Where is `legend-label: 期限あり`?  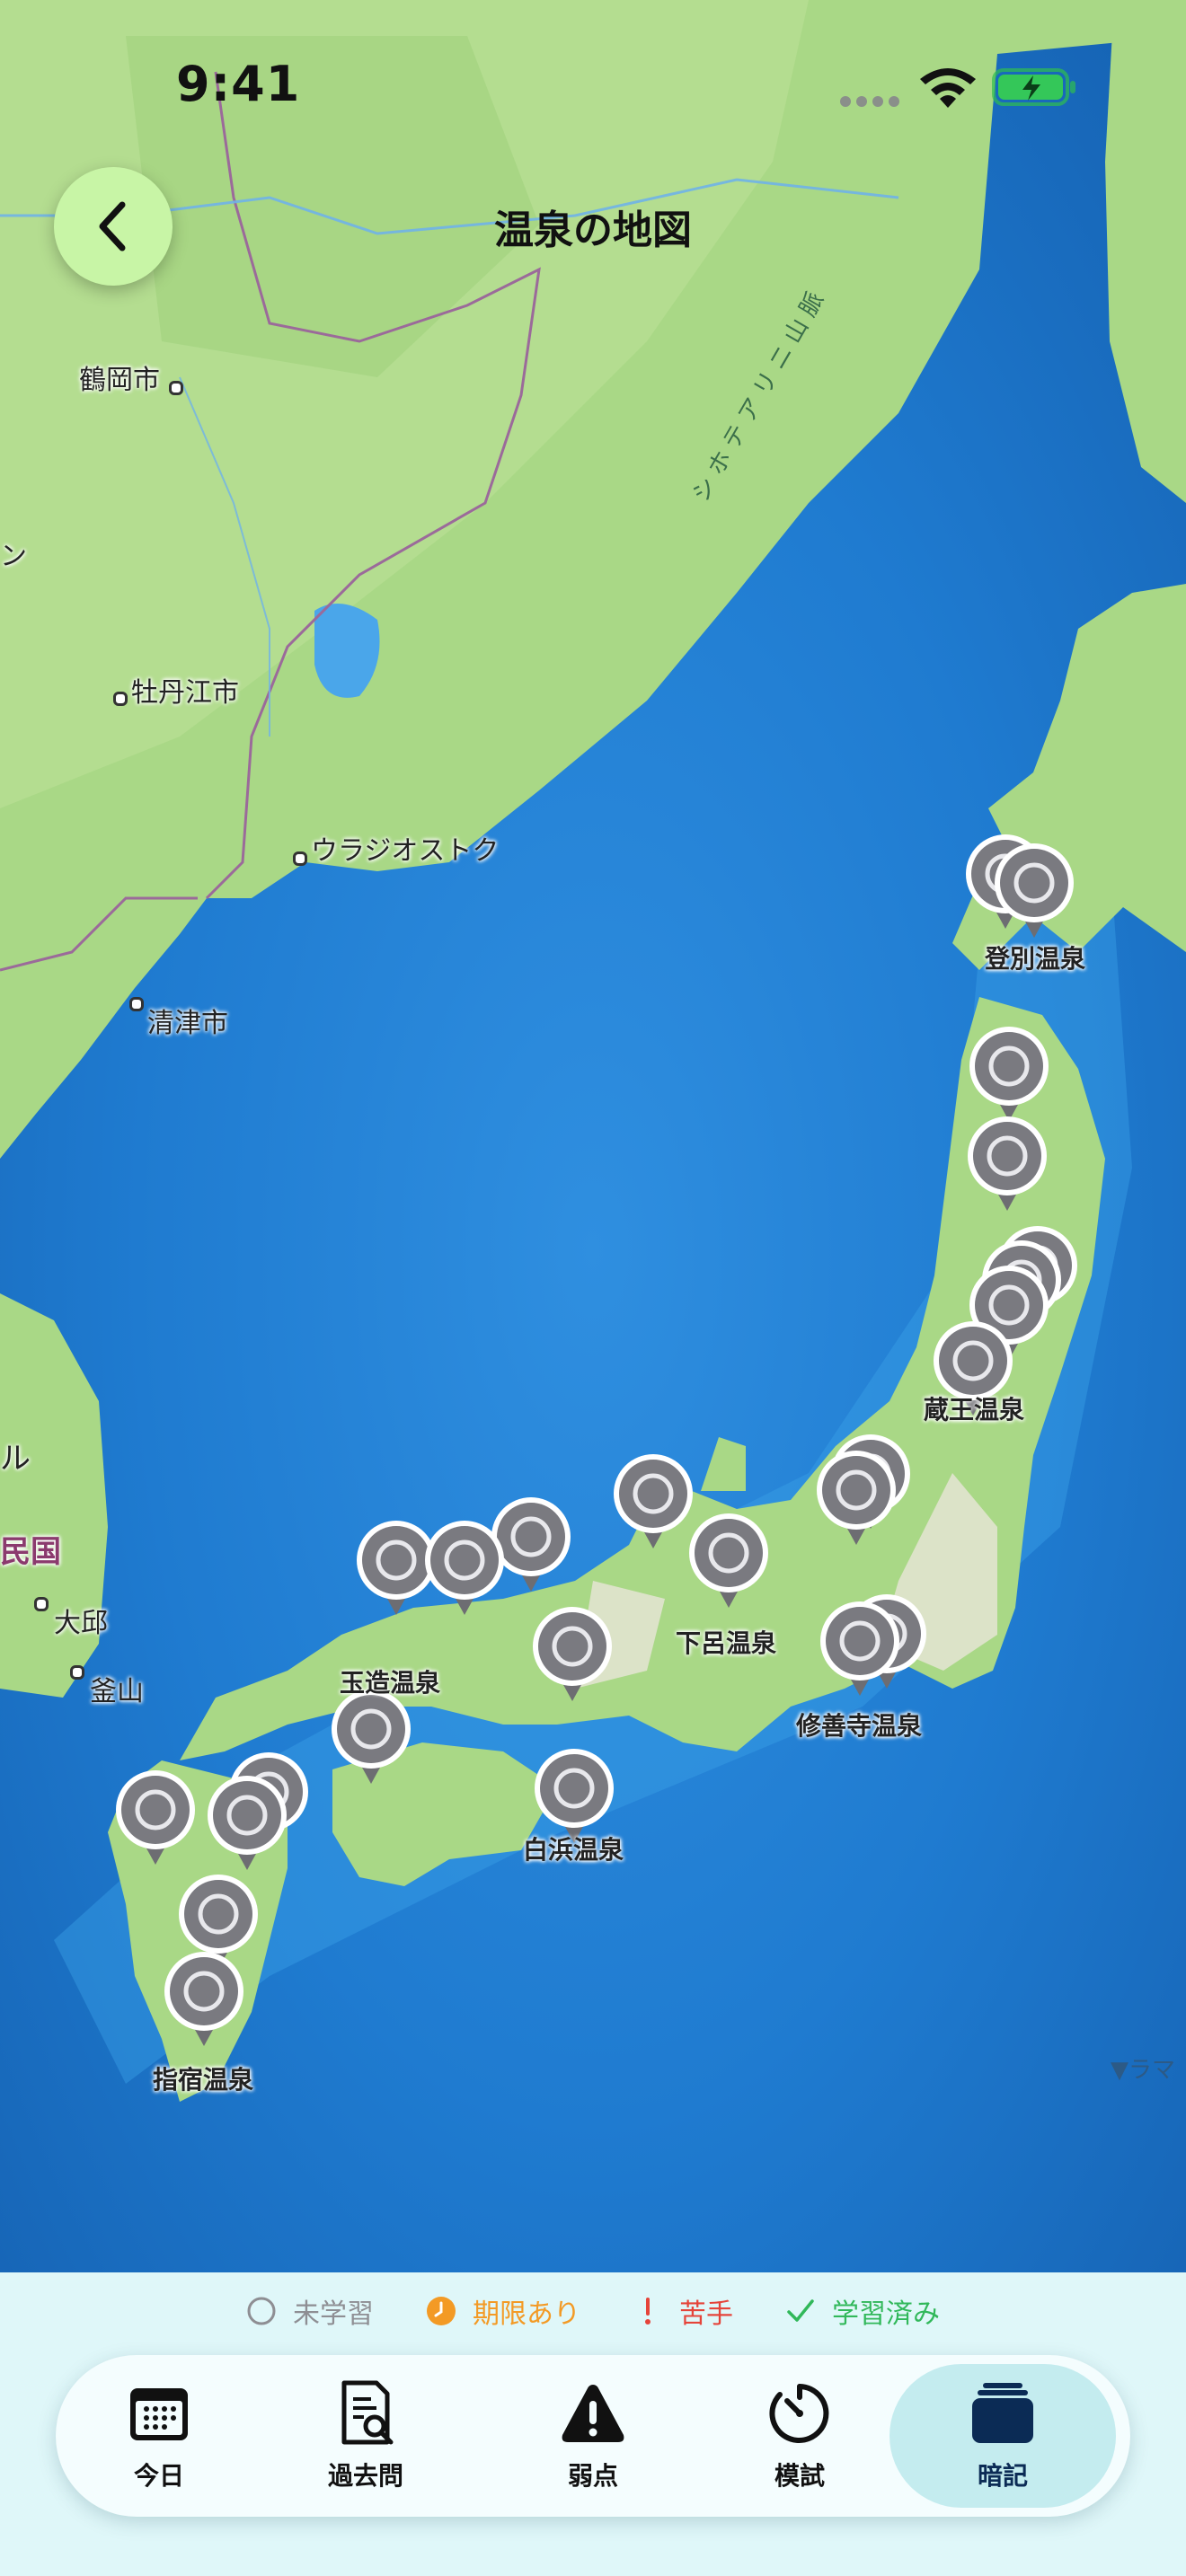
legend-label: 期限あり is located at coordinates (526, 2314).